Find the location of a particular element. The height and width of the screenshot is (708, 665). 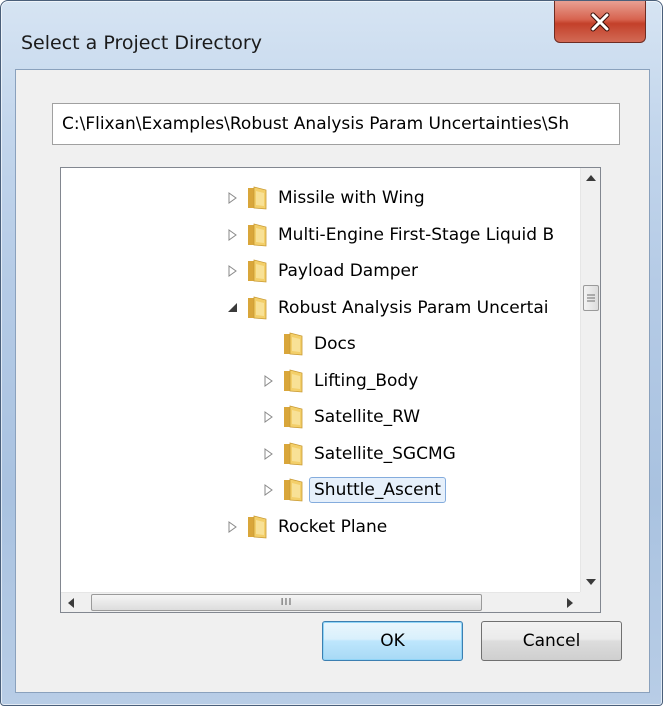

tree-row: Robust Analysis Param Uncertai is located at coordinates (386, 308).